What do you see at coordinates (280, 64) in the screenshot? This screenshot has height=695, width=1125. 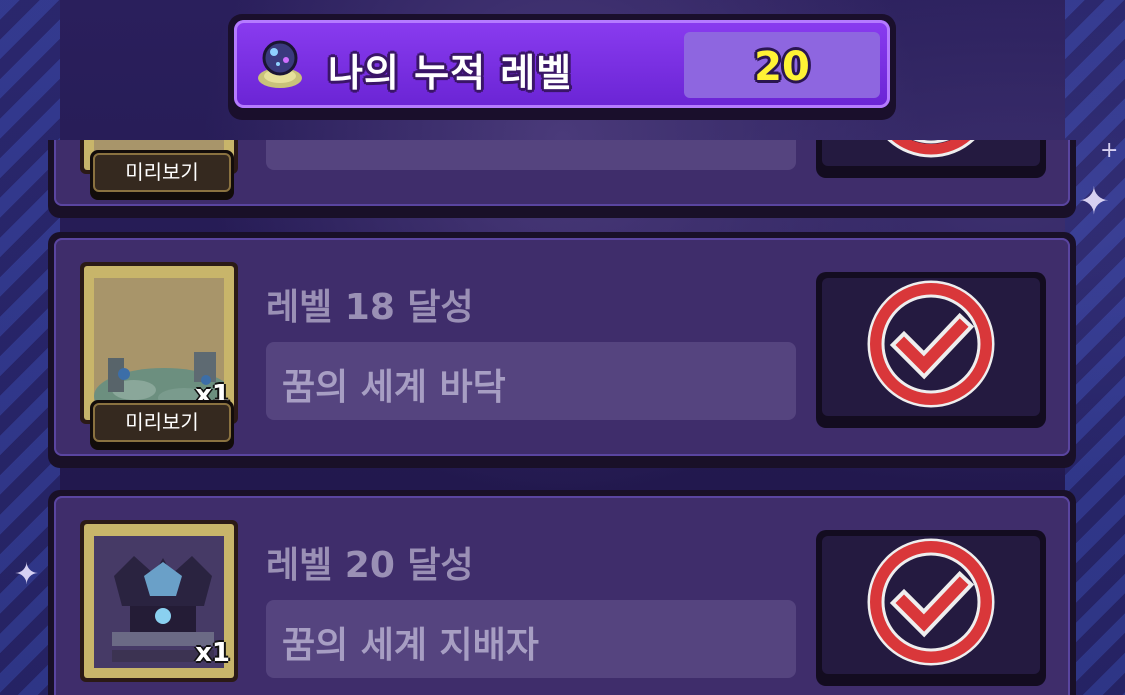 I see `dream-orb-icon` at bounding box center [280, 64].